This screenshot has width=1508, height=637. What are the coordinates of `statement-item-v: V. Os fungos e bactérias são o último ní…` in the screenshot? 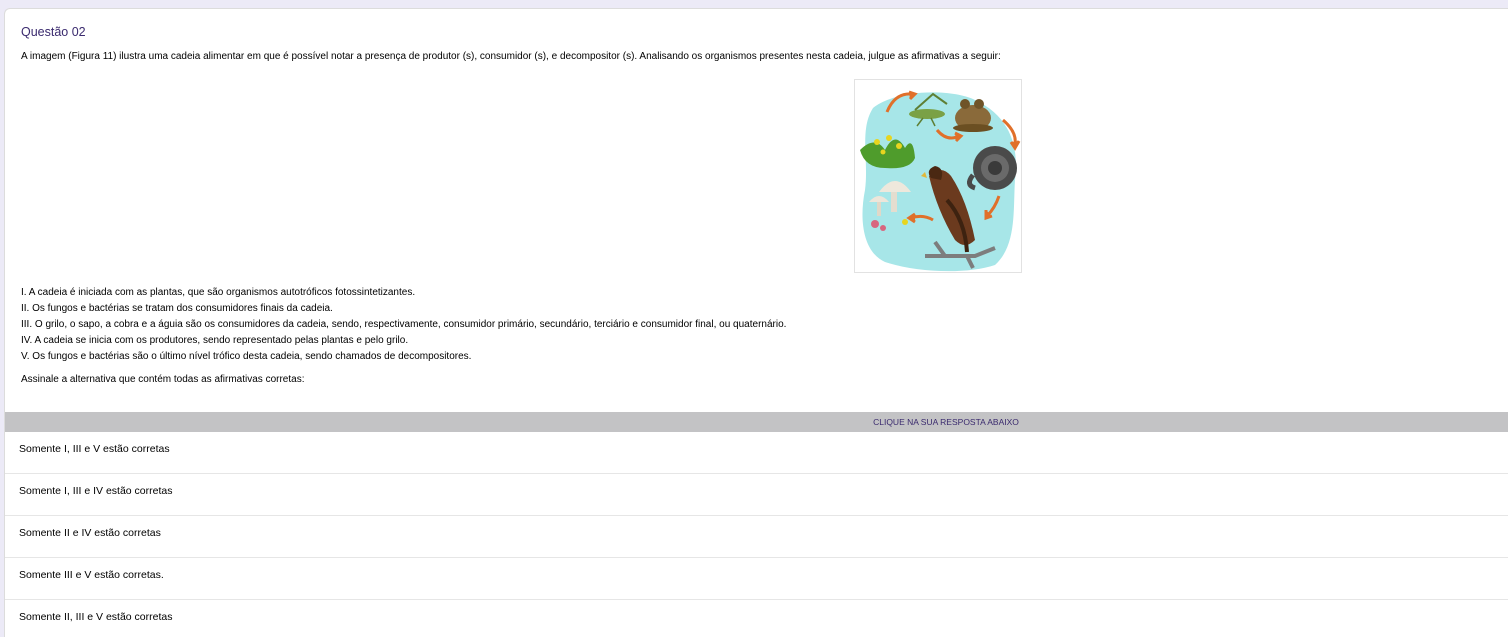 It's located at (246, 356).